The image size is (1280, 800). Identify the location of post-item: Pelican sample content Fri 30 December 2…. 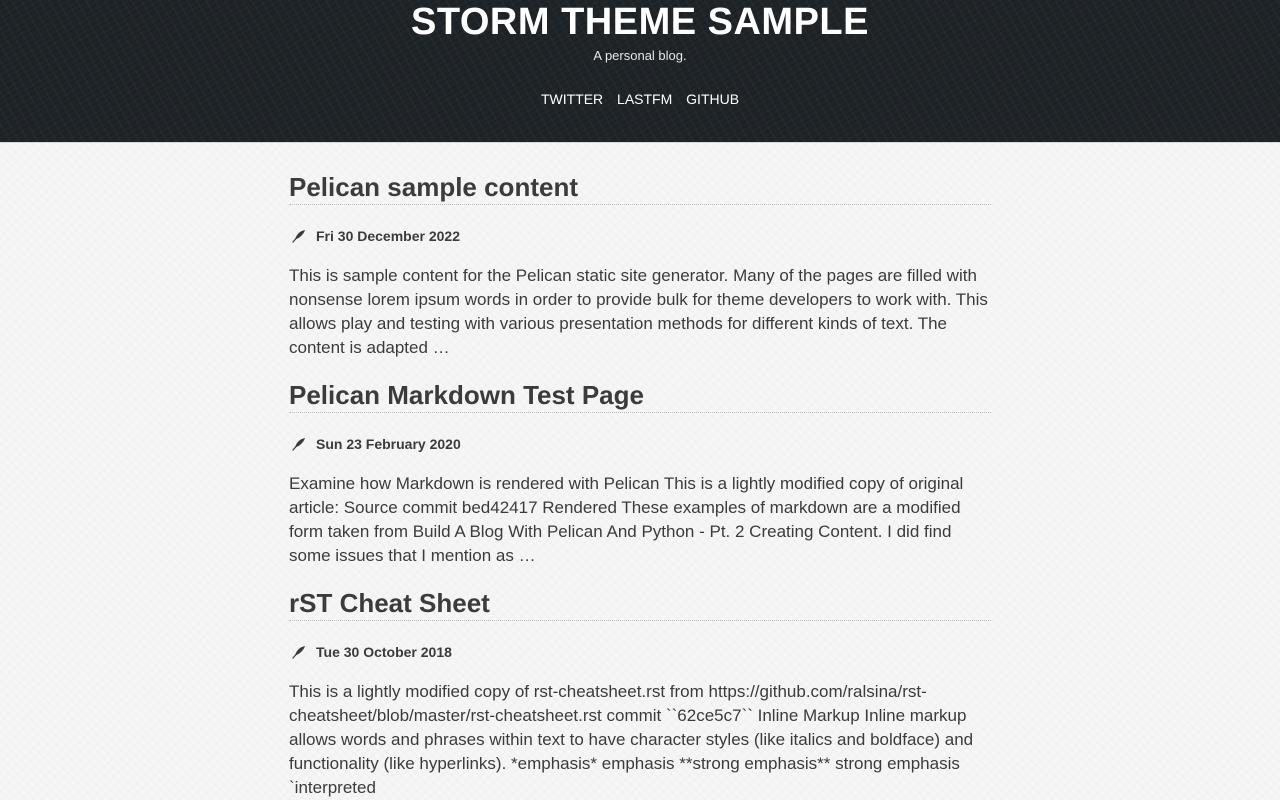
(640, 266).